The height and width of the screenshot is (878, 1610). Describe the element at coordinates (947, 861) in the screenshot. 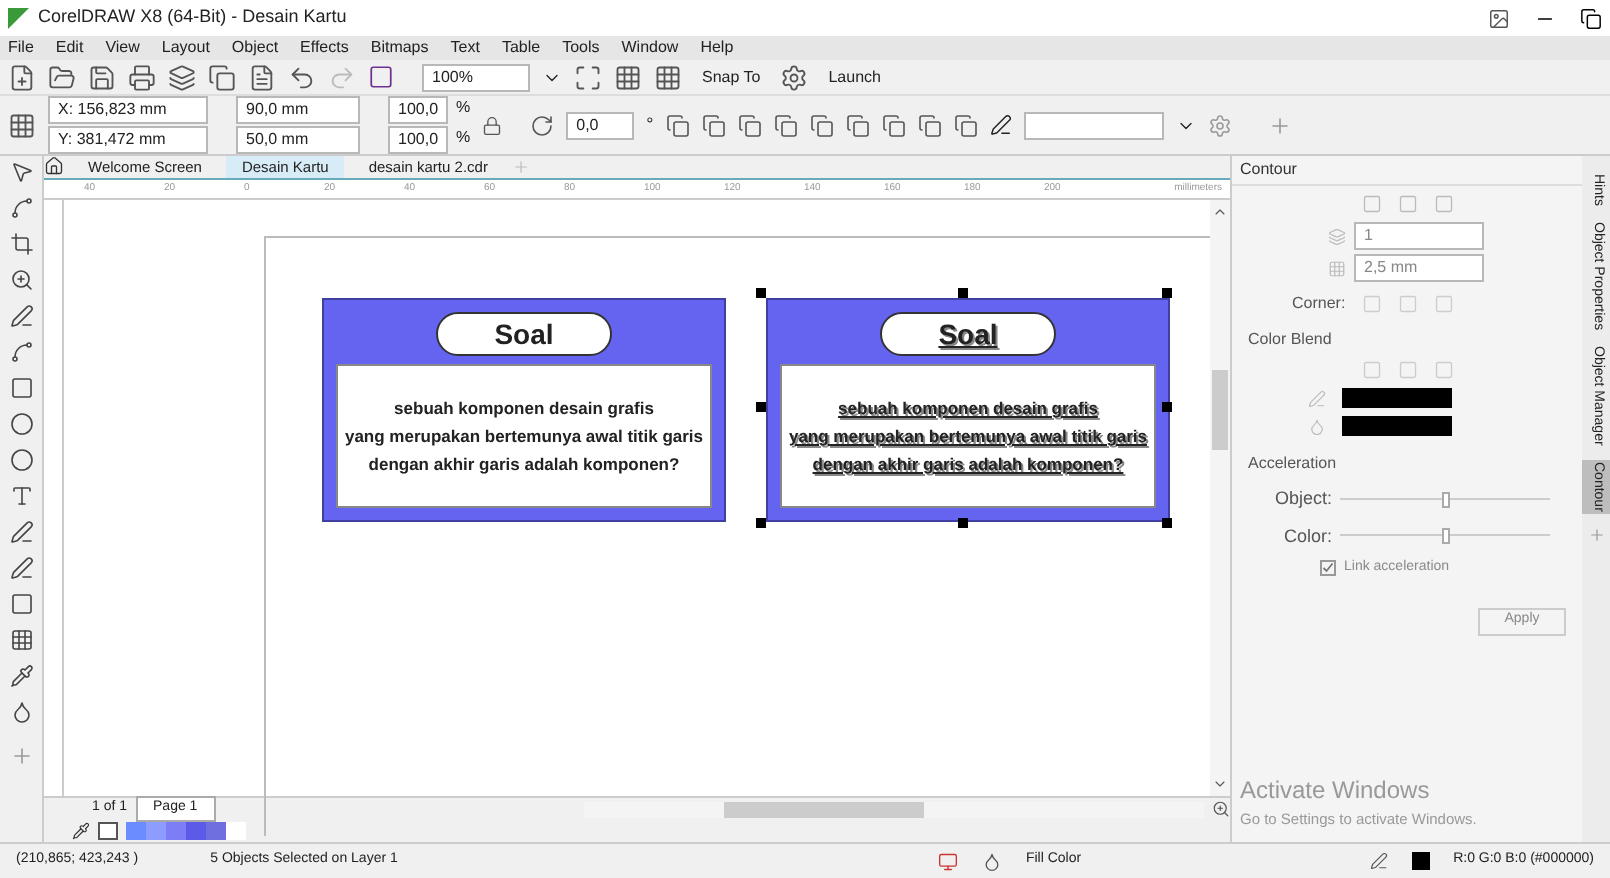

I see `color-proof-icon` at that location.